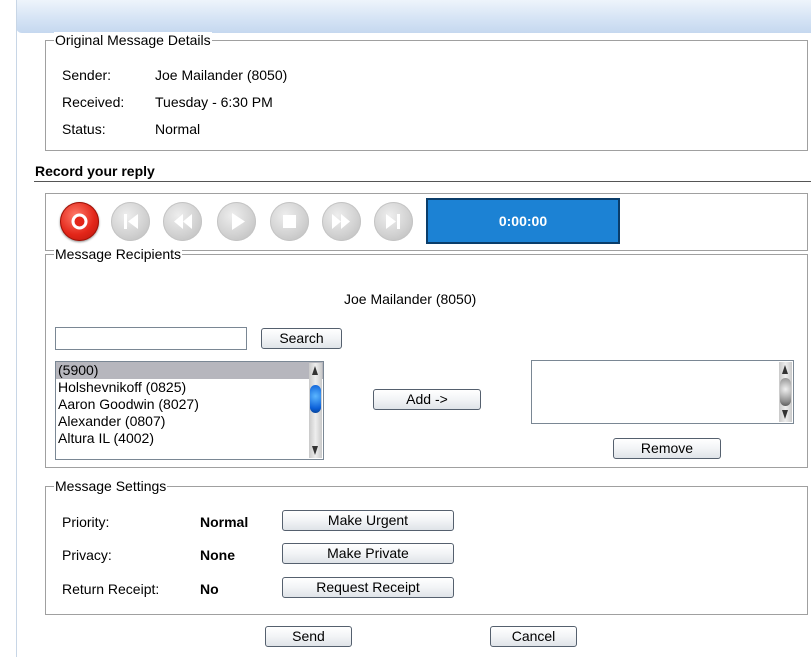  I want to click on sender-value: Joe Mailander (8050), so click(221, 75).